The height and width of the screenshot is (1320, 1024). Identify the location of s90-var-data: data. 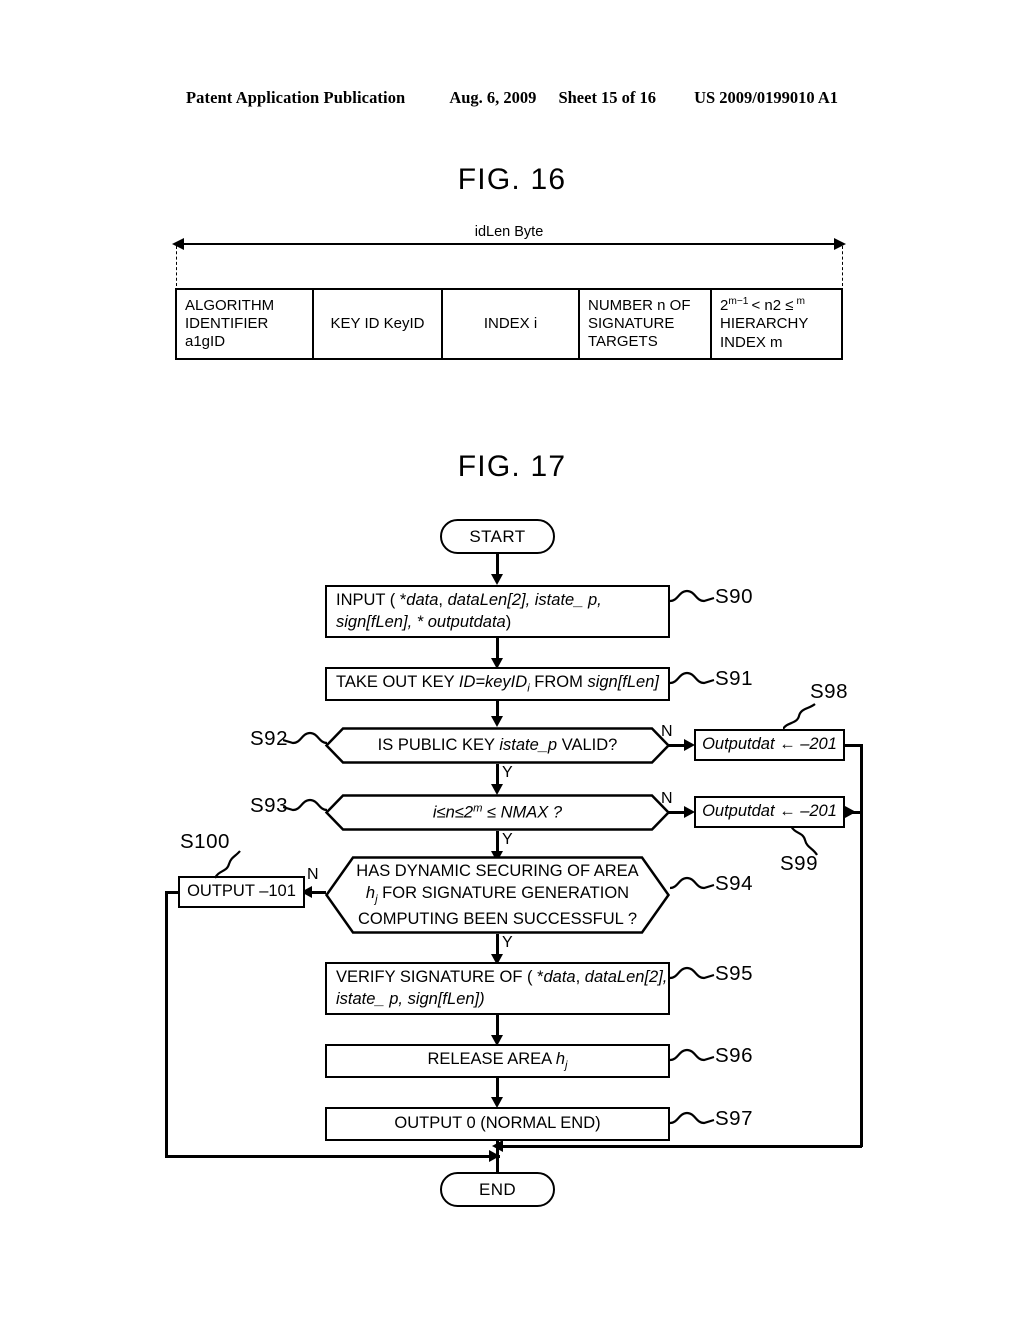
(422, 600).